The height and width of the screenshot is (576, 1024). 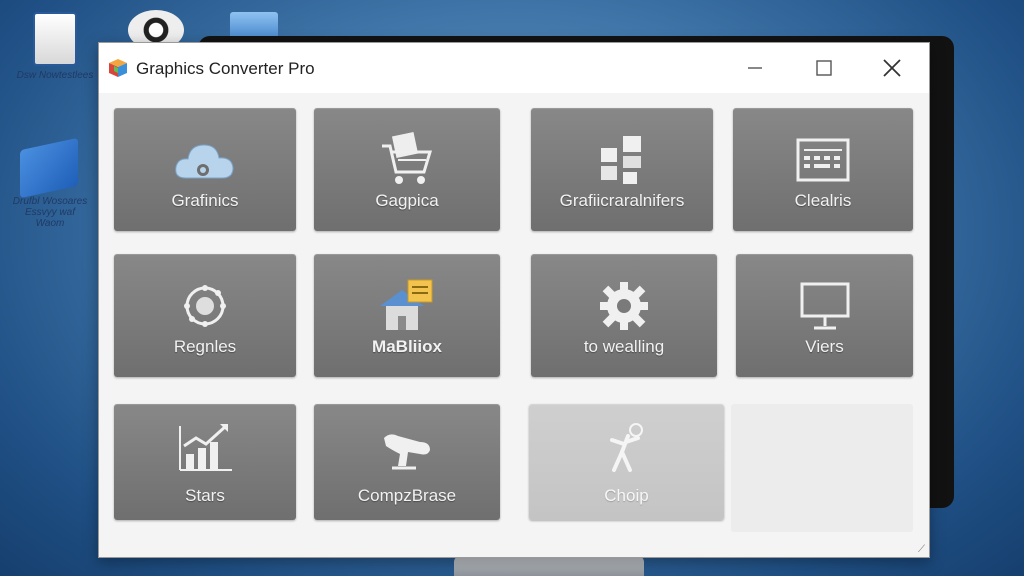 What do you see at coordinates (407, 200) in the screenshot?
I see `tile-gagpica-label: Gagpica` at bounding box center [407, 200].